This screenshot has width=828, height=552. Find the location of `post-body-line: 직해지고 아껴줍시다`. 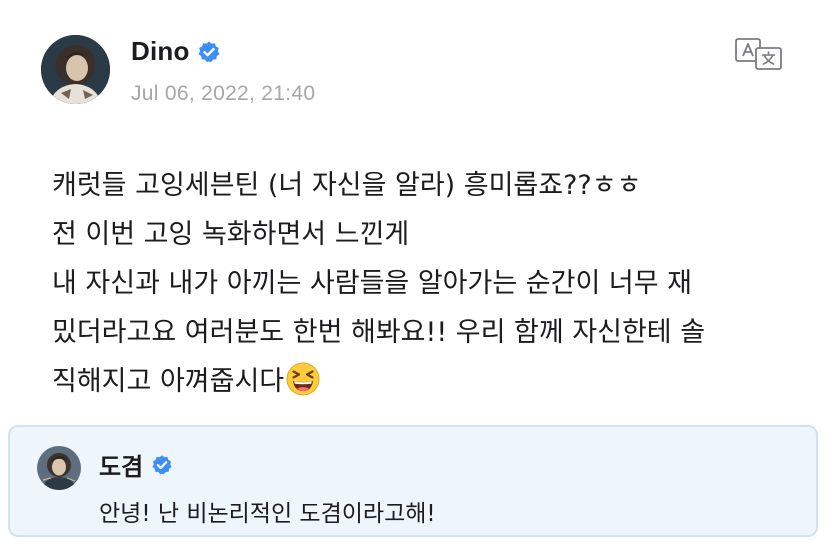

post-body-line: 직해지고 아껴줍시다 is located at coordinates (168, 381).